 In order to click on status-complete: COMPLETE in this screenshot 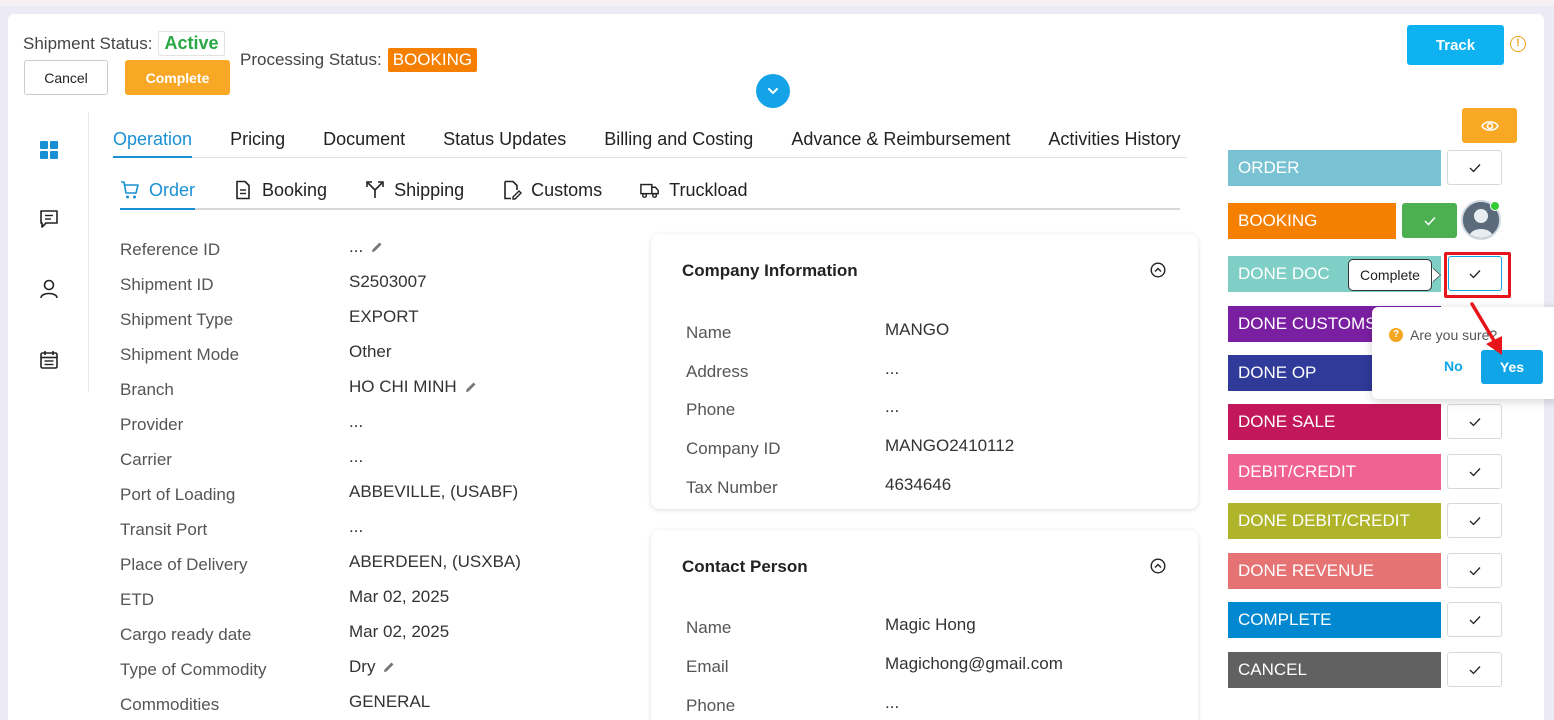, I will do `click(1334, 620)`.